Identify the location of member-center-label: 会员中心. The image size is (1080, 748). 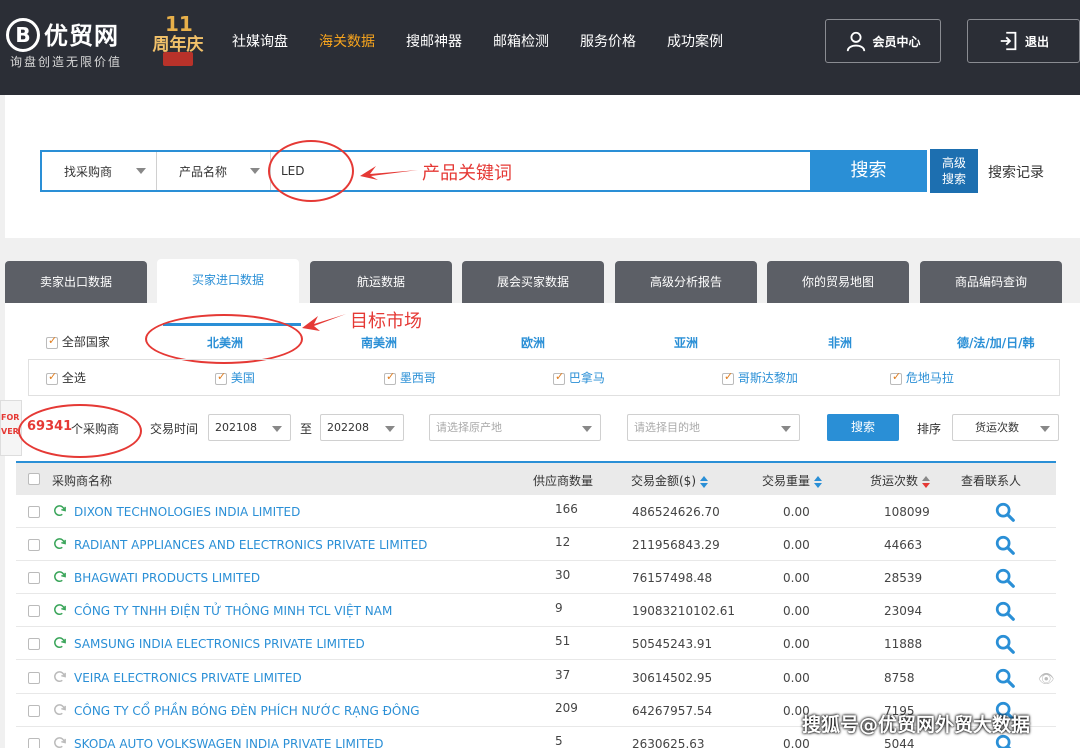
(896, 41).